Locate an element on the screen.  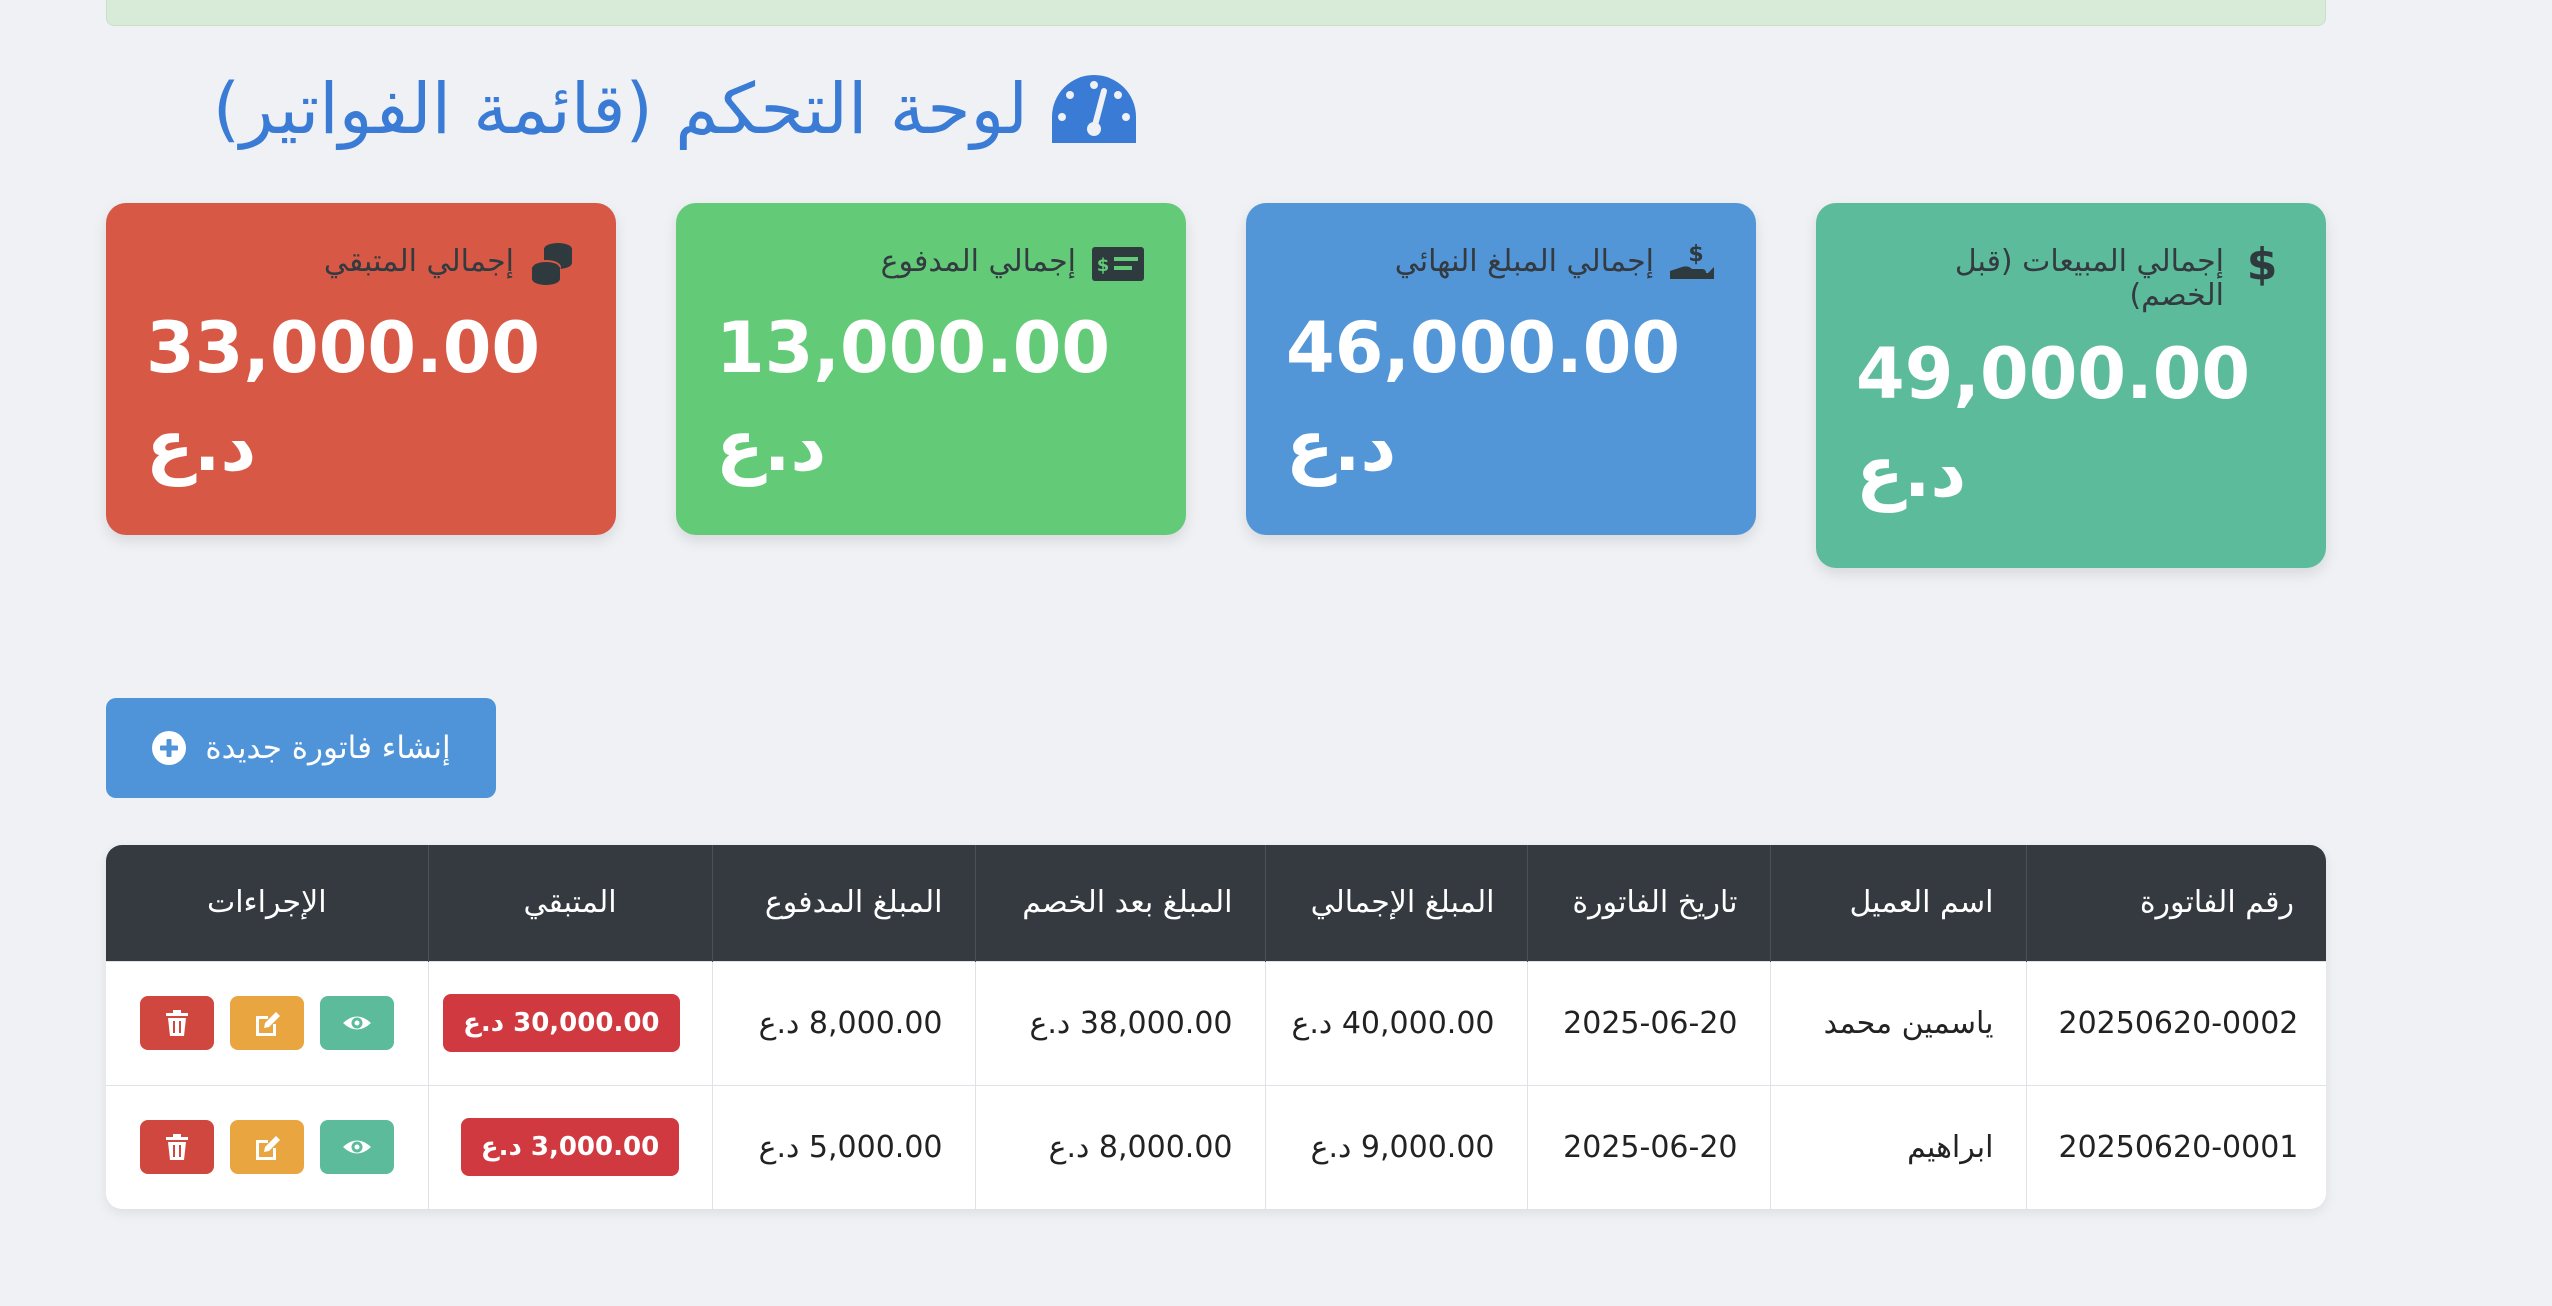
invoice-number: 20250620-0001 is located at coordinates (2175, 1147).